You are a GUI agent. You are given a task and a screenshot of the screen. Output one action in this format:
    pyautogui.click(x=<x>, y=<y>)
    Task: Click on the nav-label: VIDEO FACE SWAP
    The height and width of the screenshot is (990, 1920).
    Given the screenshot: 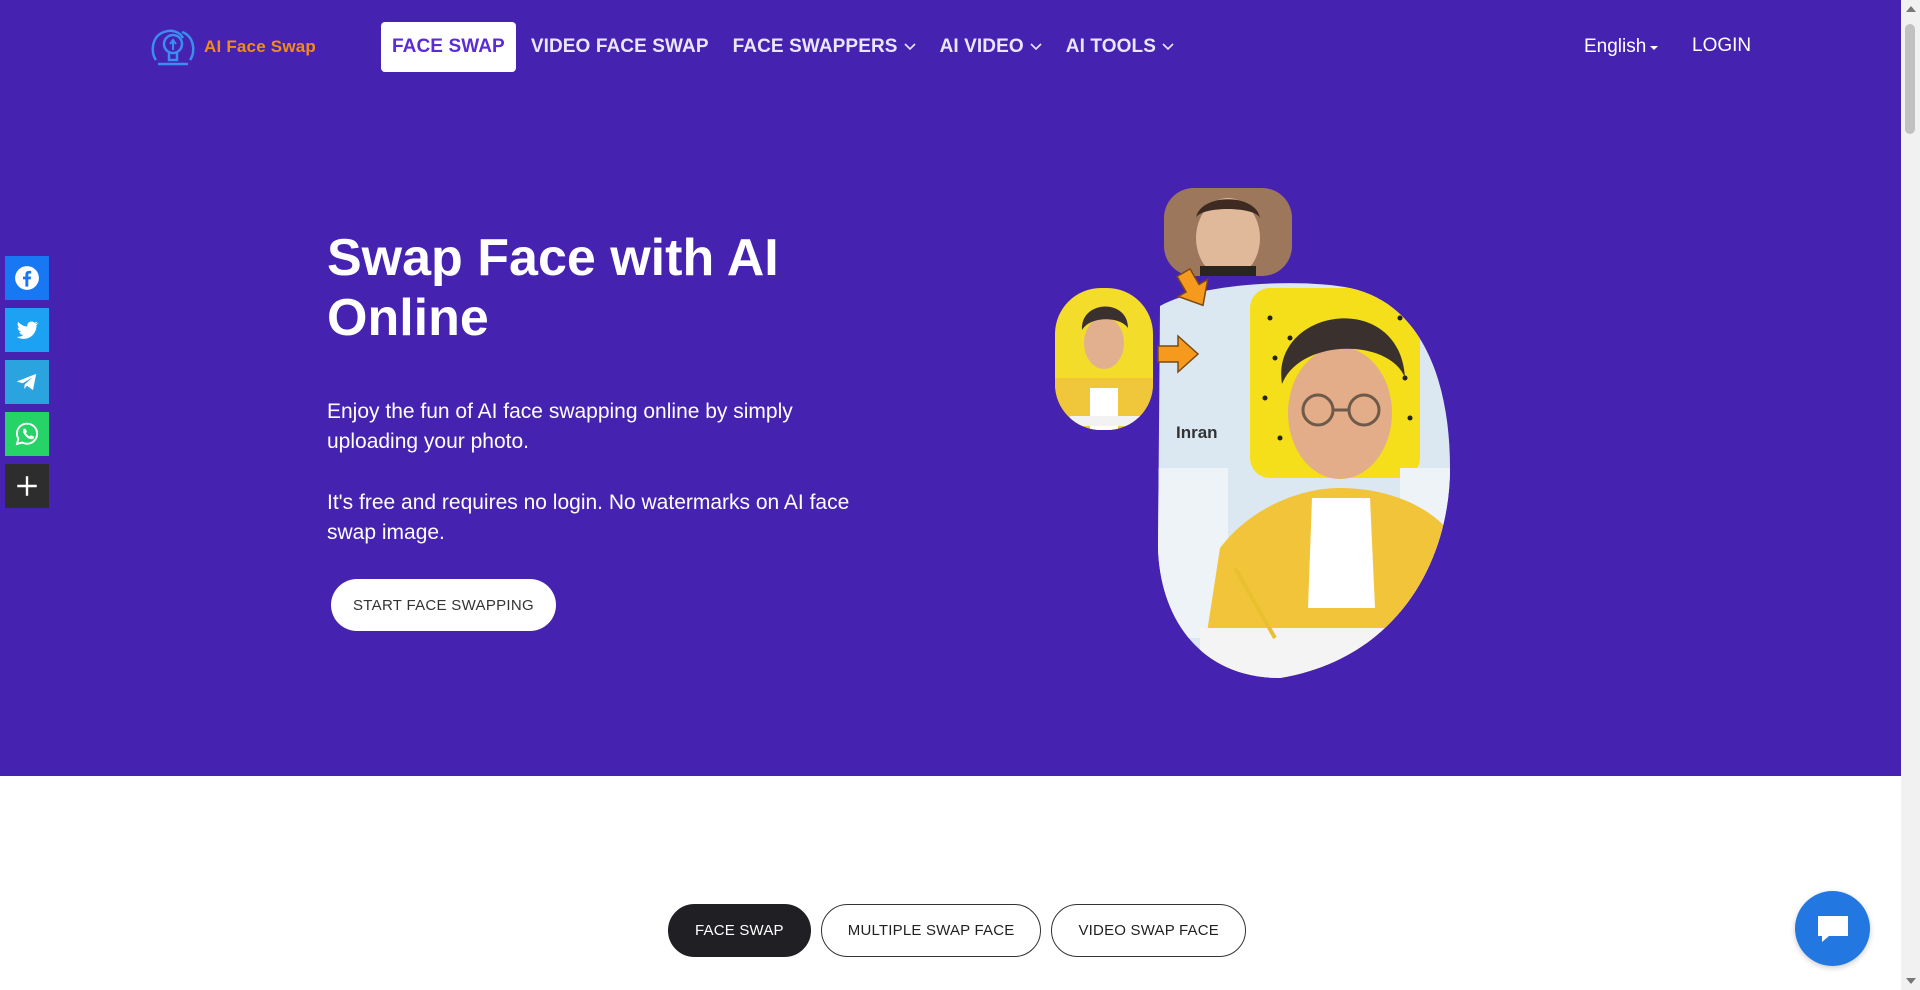 What is the action you would take?
    pyautogui.click(x=619, y=46)
    